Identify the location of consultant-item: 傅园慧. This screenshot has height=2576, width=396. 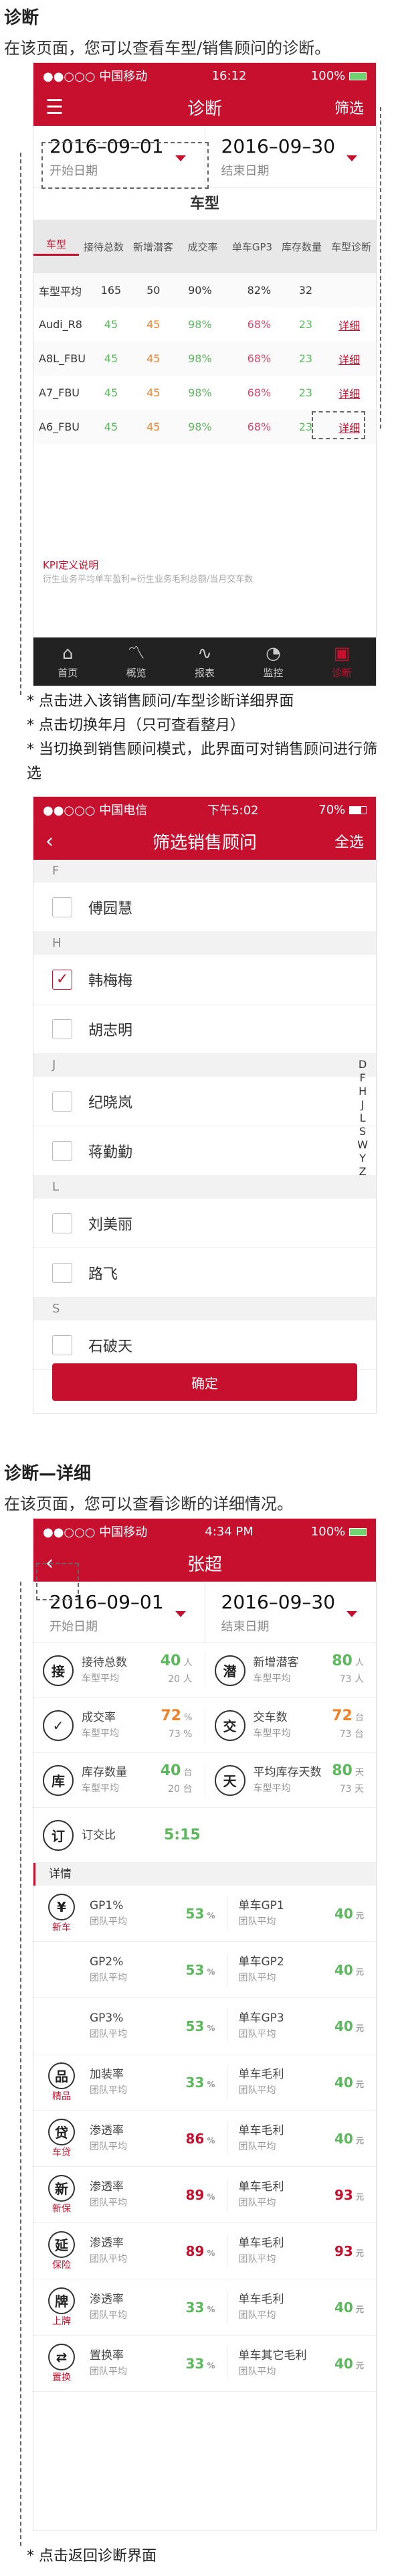
(204, 908).